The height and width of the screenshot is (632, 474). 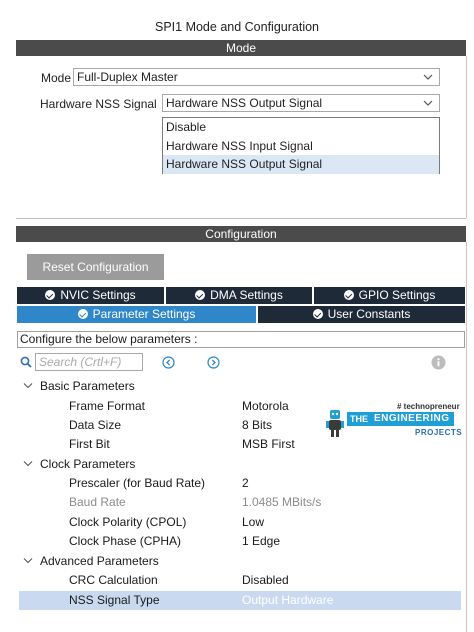 I want to click on group-clock-parameters: Clock Parameters, so click(x=240, y=464).